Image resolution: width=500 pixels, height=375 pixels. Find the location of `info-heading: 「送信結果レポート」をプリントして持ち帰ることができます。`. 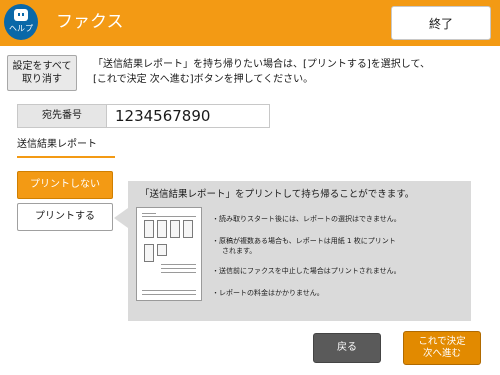

info-heading: 「送信結果レポート」をプリントして持ち帰ることができます。 is located at coordinates (277, 194).